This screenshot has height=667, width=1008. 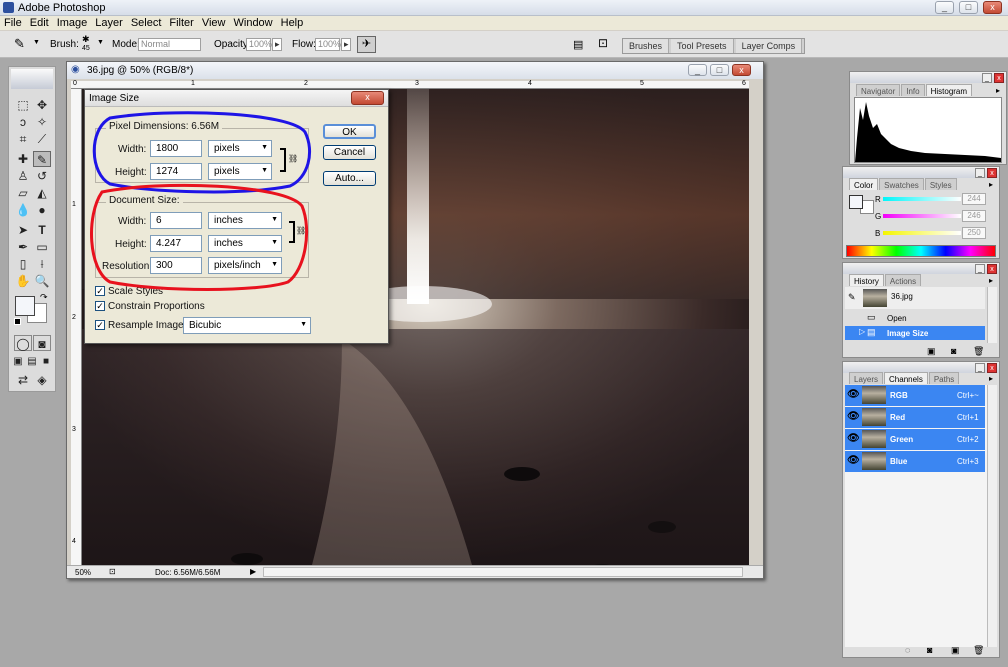 What do you see at coordinates (42, 193) in the screenshot?
I see `paint-bucket-tool-icon: ◭` at bounding box center [42, 193].